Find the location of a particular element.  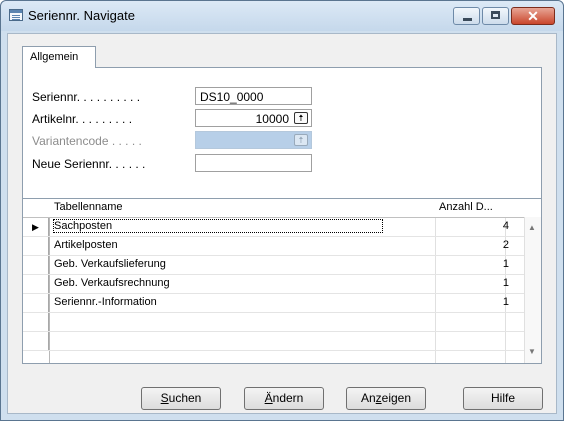

variantencode-label: Variantencode . . . . . is located at coordinates (87, 141).